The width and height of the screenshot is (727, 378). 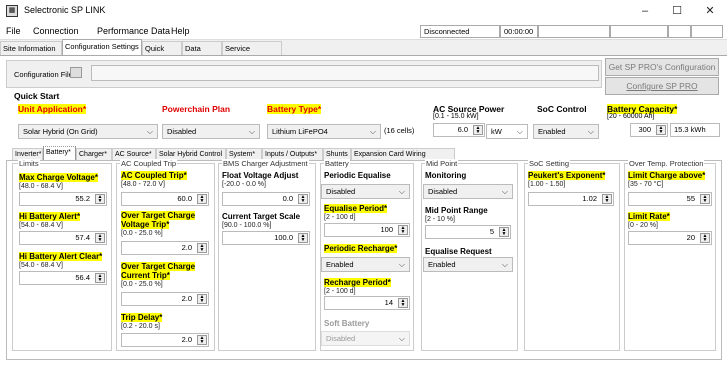 I want to click on current-target-scale-range: [90.0 - 100.0 %], so click(x=247, y=225).